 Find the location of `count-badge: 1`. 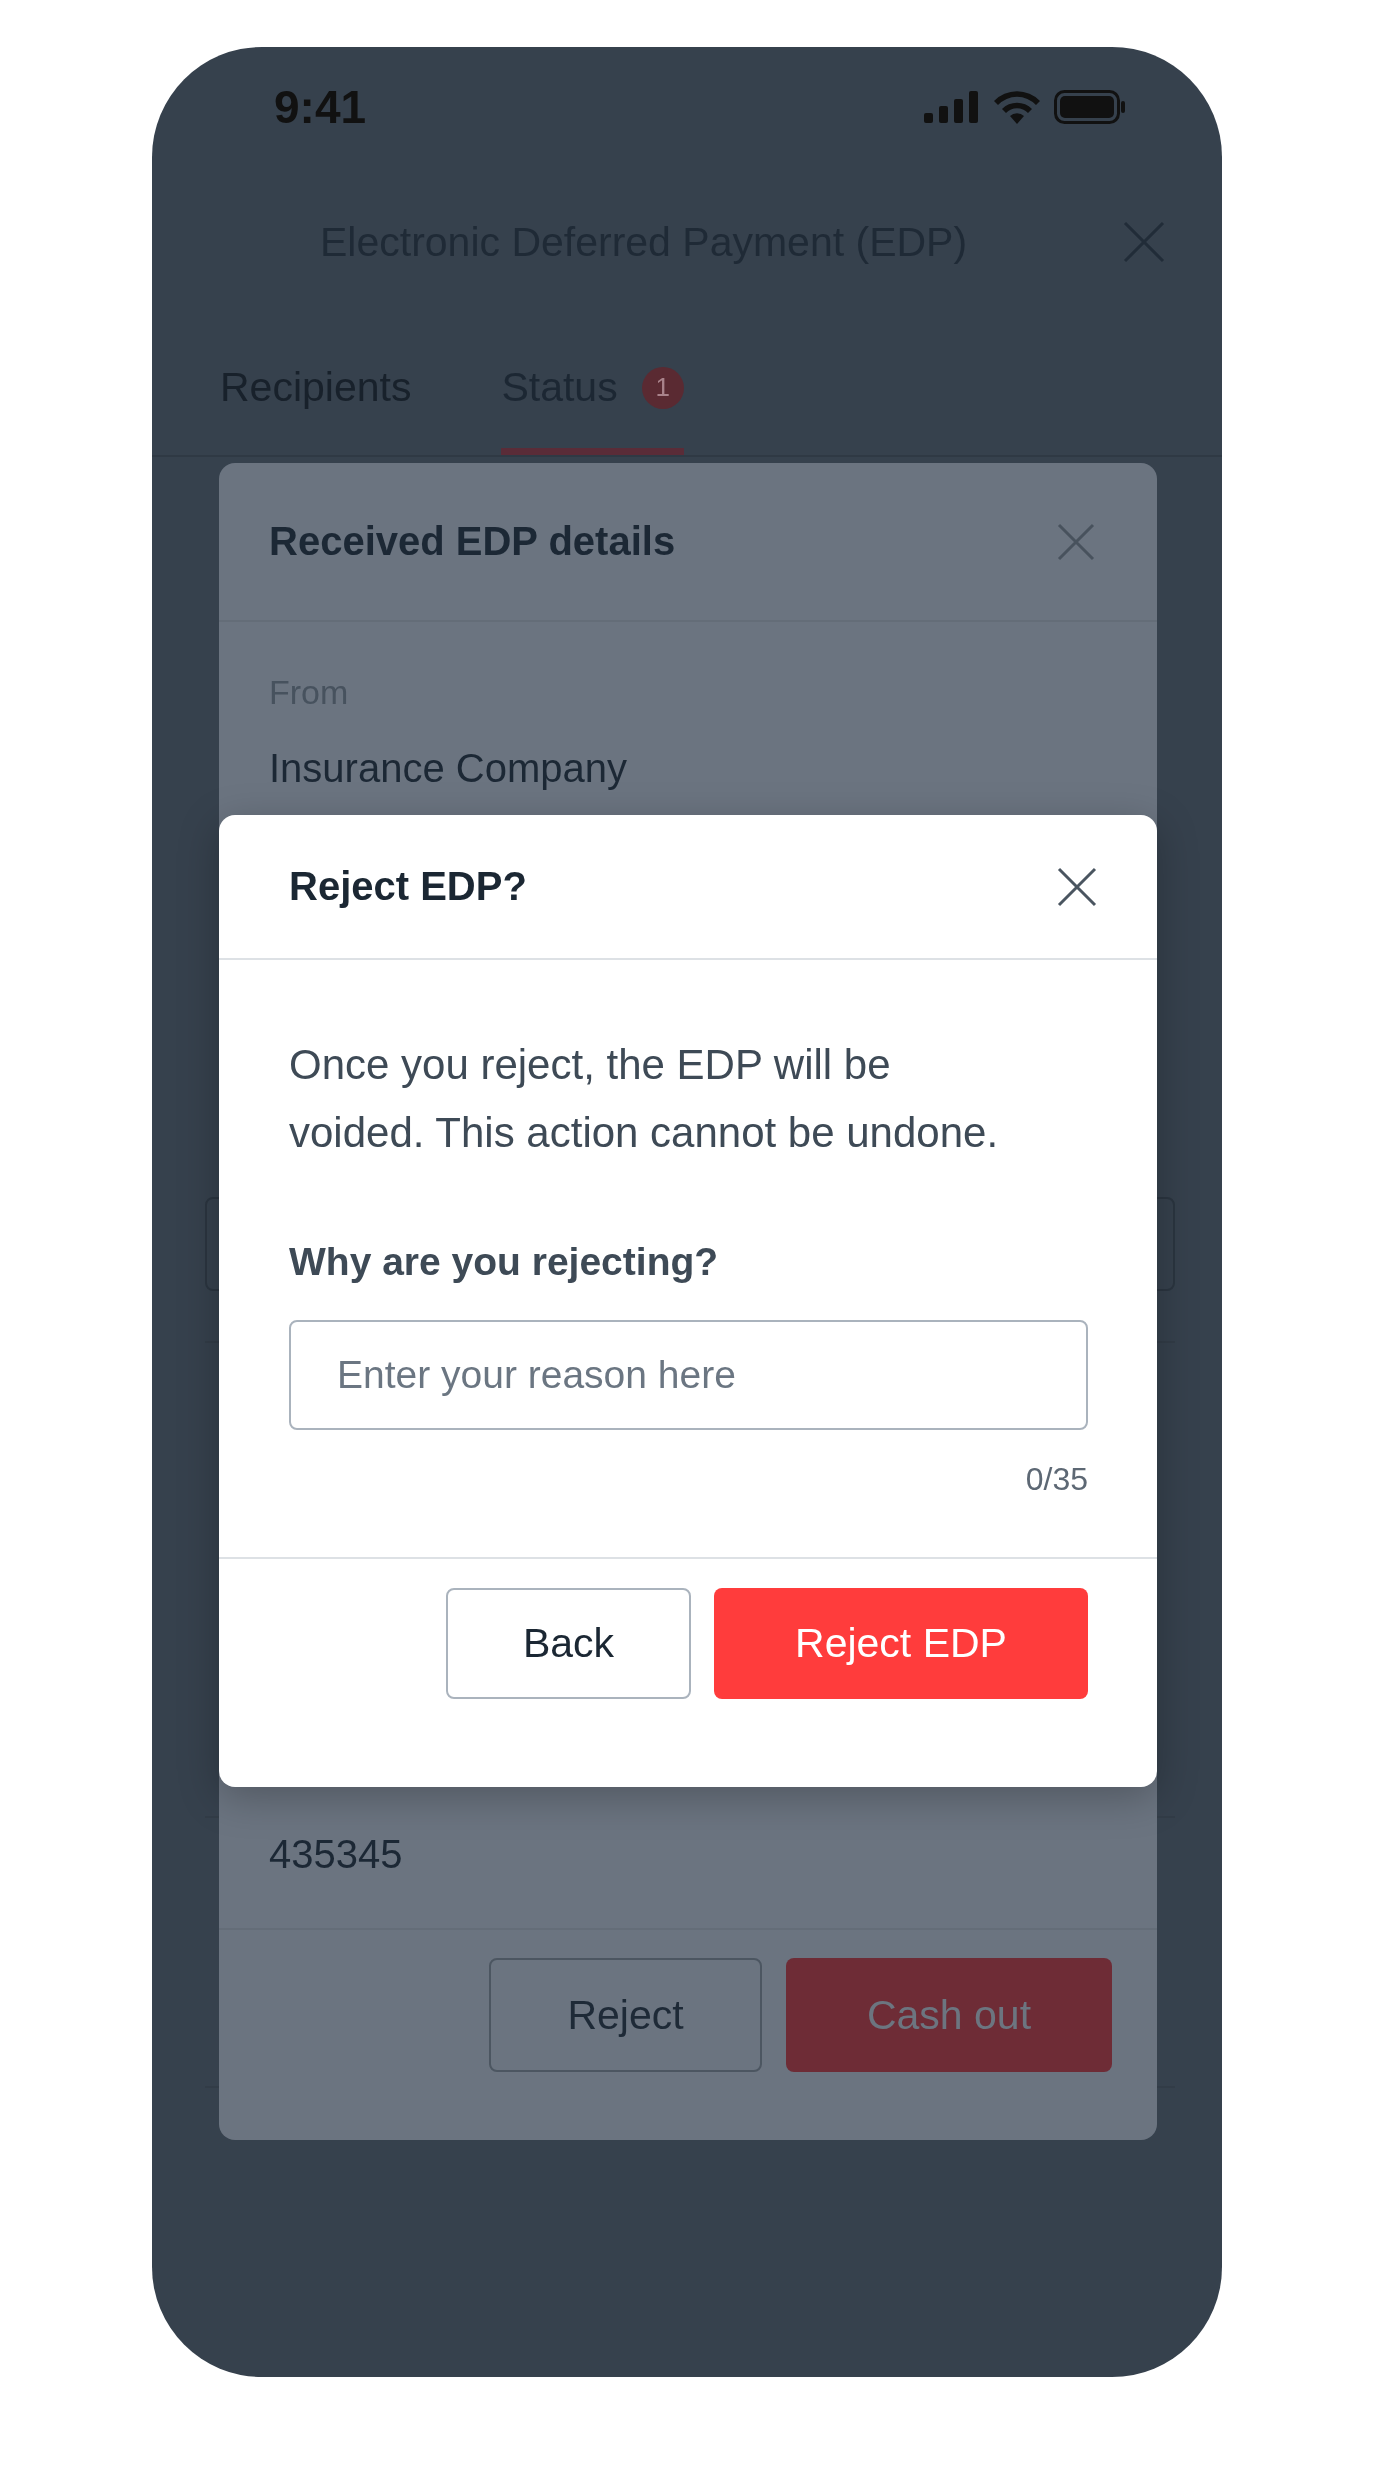

count-badge: 1 is located at coordinates (662, 387).